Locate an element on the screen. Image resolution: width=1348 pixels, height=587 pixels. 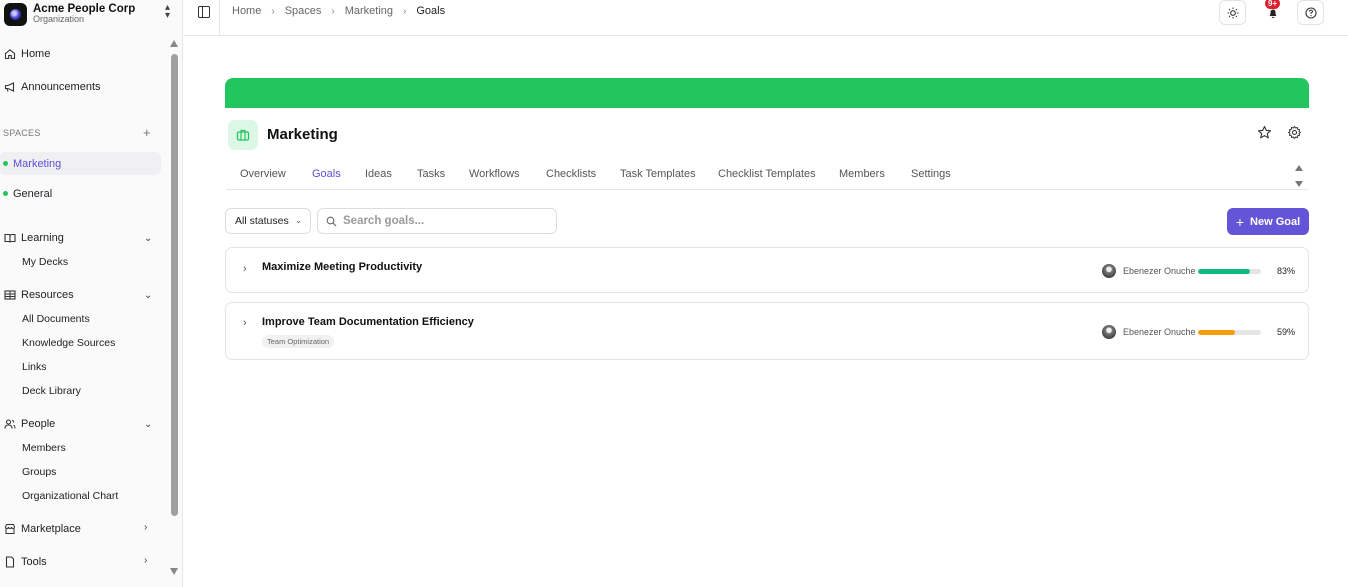
new-goal-button: + New Goal is located at coordinates (1268, 221).